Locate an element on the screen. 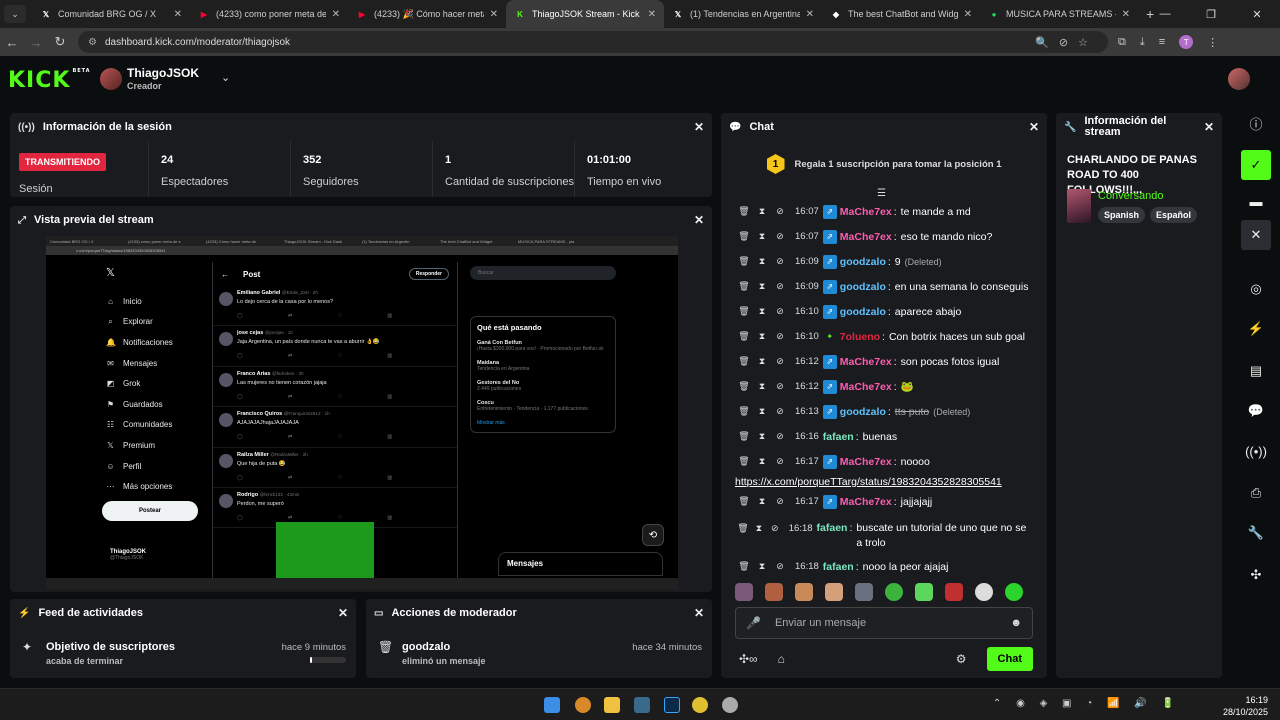 Image resolution: width=1280 pixels, height=720 pixels. back-button: ← is located at coordinates (12, 42).